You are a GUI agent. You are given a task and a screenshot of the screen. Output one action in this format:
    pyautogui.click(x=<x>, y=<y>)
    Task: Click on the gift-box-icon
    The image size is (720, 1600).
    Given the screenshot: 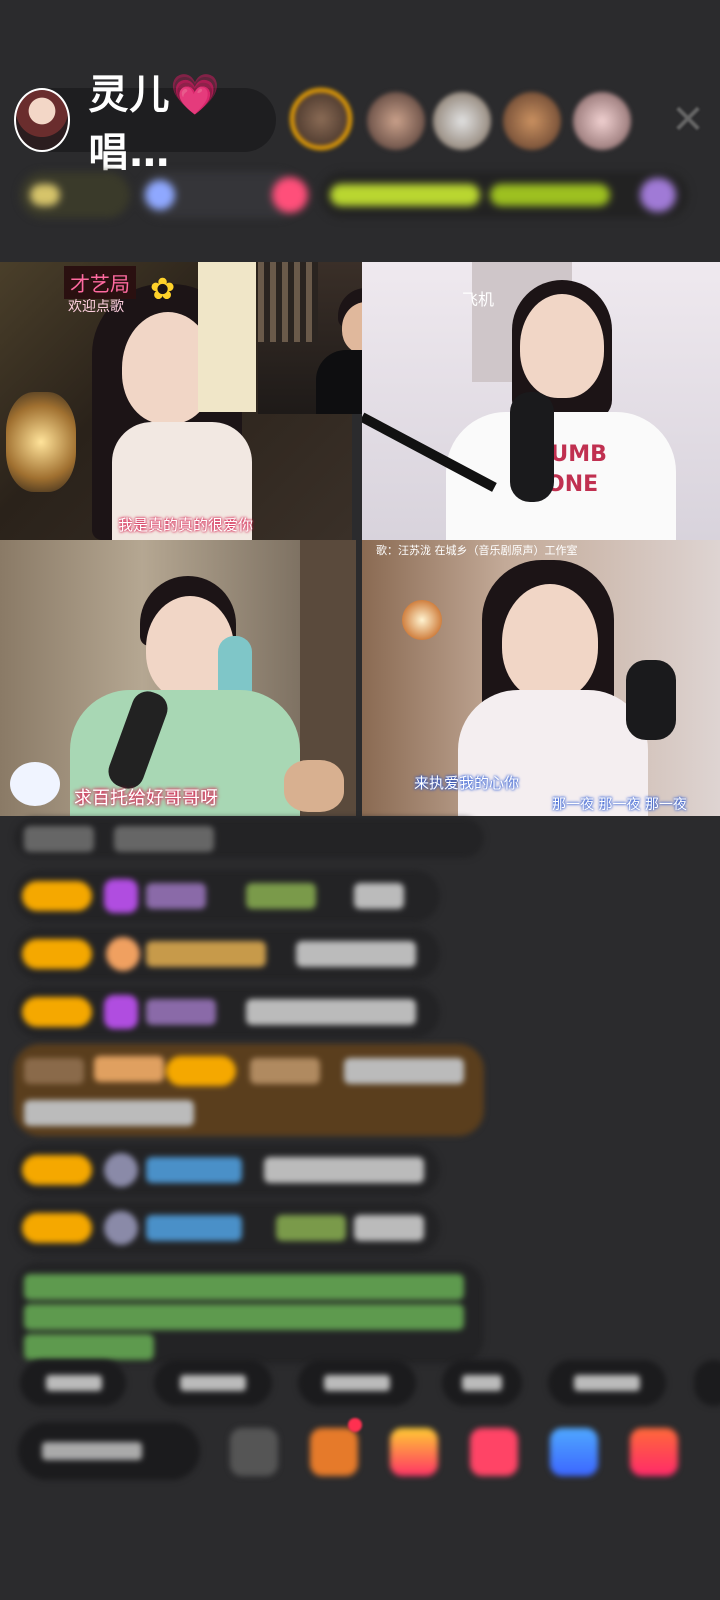 What is the action you would take?
    pyautogui.click(x=414, y=1452)
    